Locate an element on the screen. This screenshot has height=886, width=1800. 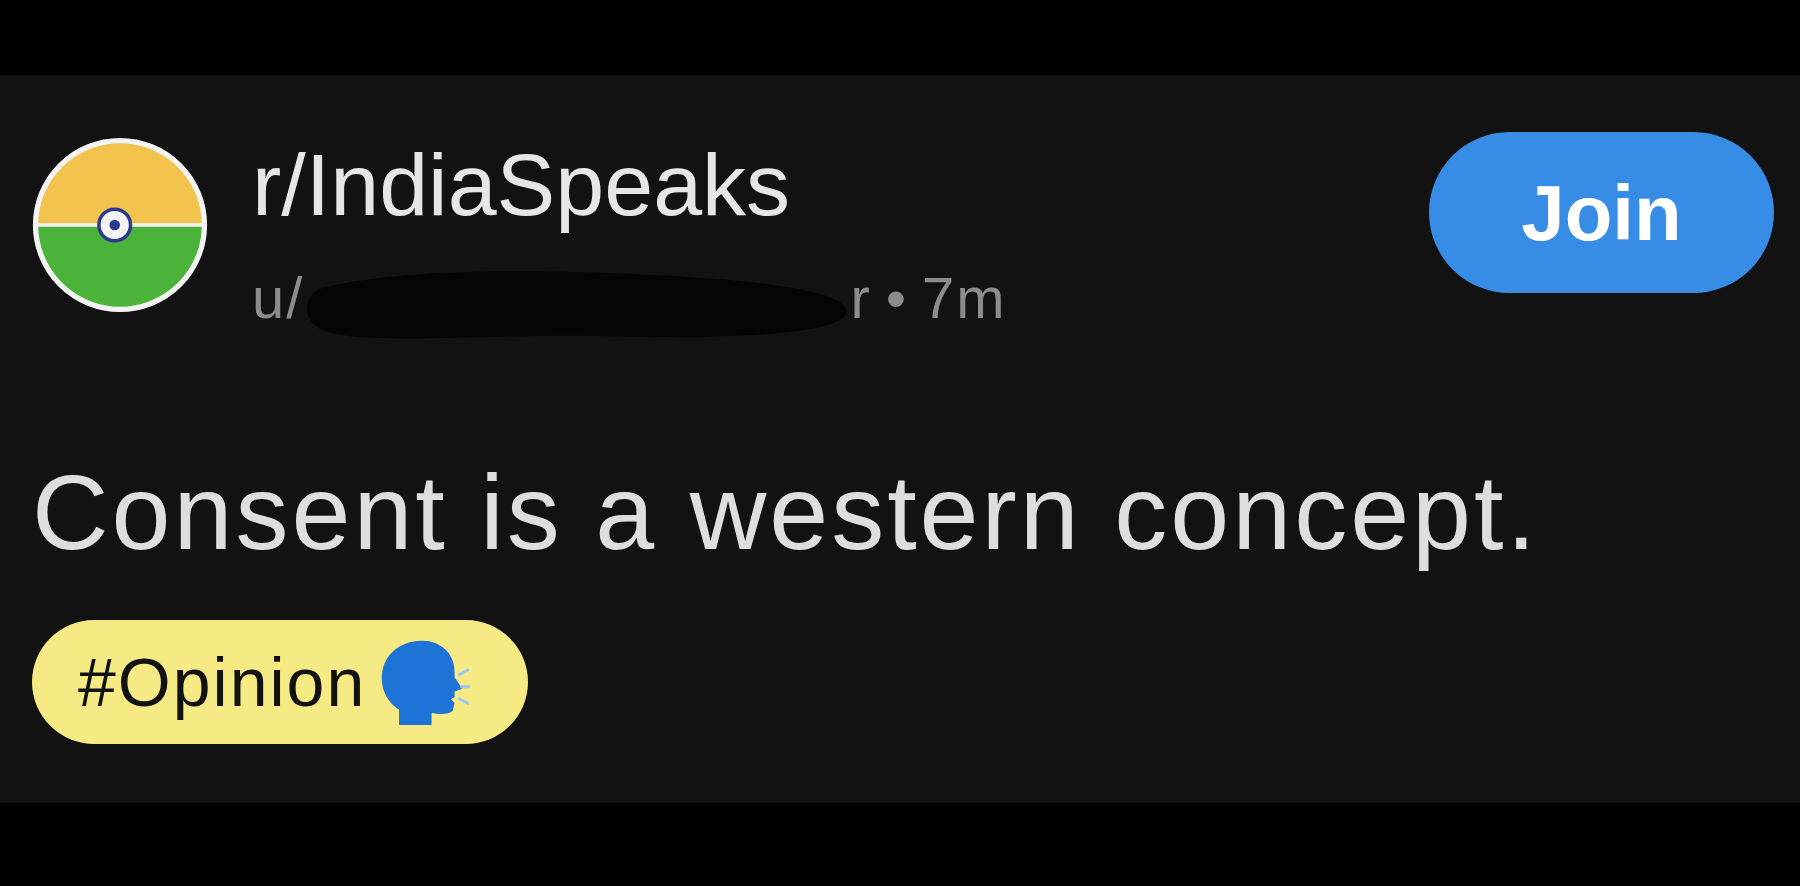
post-time: 7m is located at coordinates (964, 298).